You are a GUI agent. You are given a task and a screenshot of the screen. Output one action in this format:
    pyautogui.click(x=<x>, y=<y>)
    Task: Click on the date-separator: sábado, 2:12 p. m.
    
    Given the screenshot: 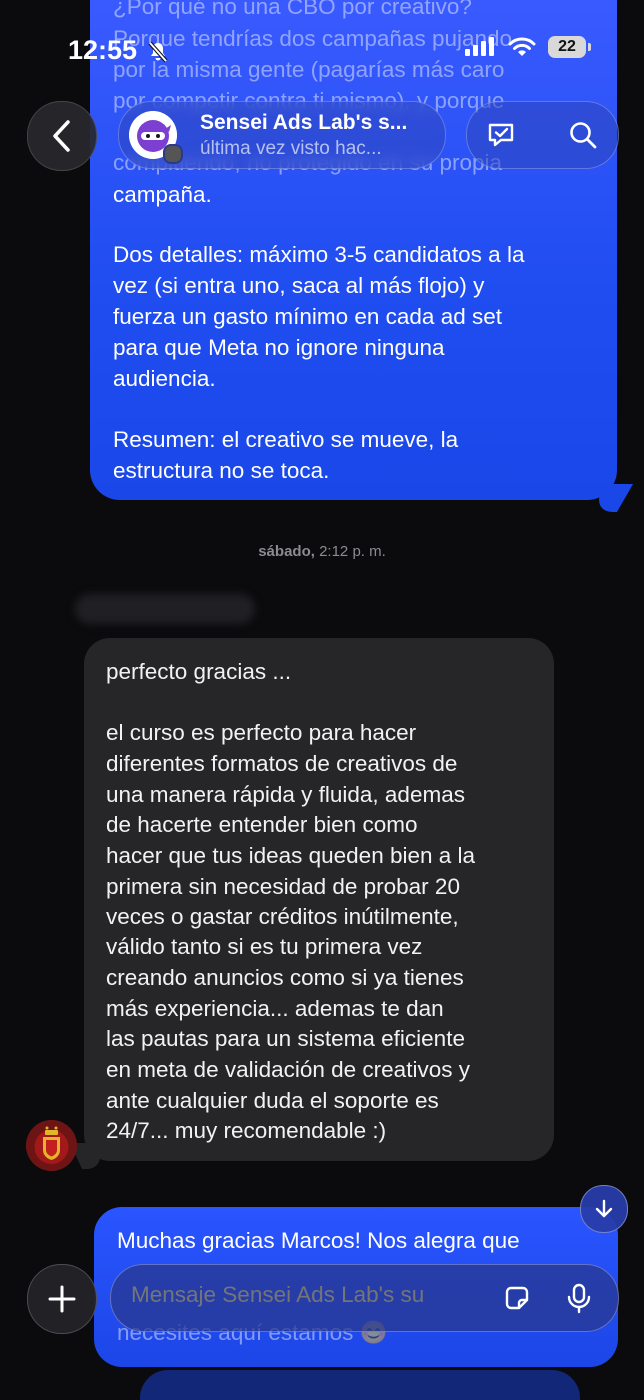 What is the action you would take?
    pyautogui.click(x=322, y=551)
    